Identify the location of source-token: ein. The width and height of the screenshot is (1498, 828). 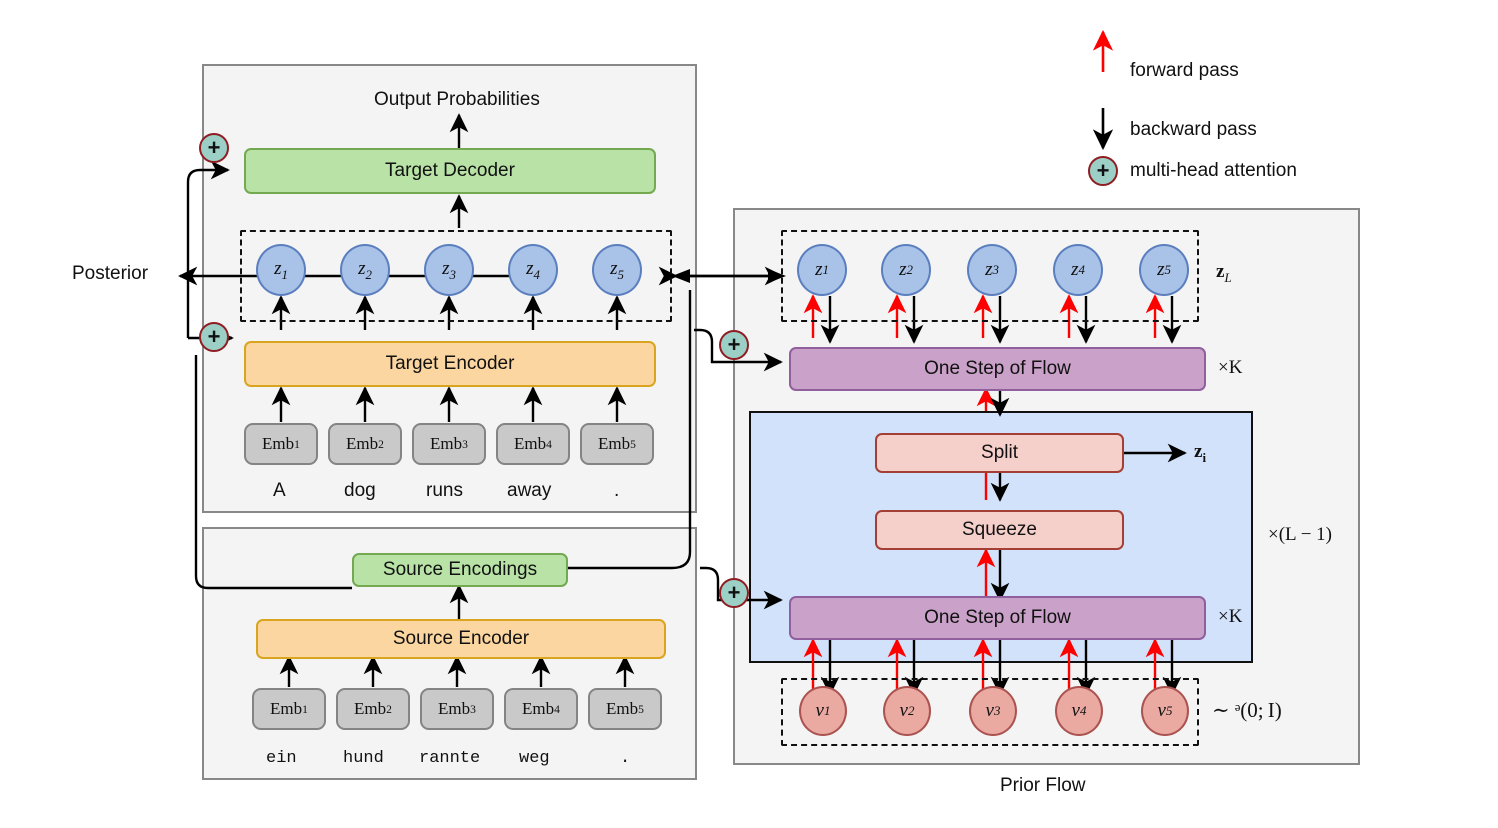
(281, 758).